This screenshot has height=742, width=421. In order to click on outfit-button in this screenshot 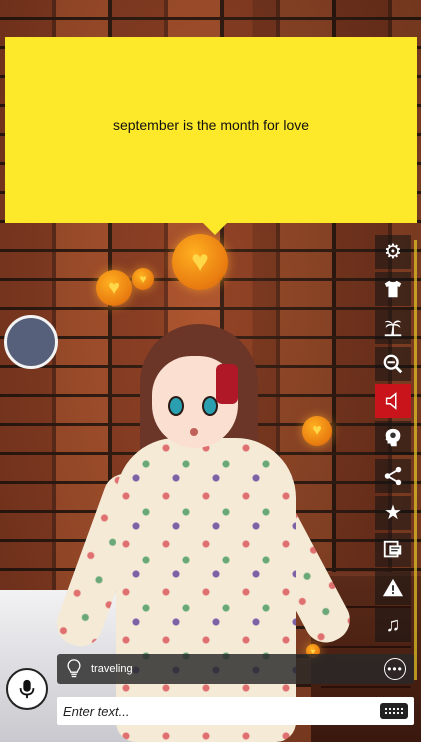, I will do `click(393, 289)`.